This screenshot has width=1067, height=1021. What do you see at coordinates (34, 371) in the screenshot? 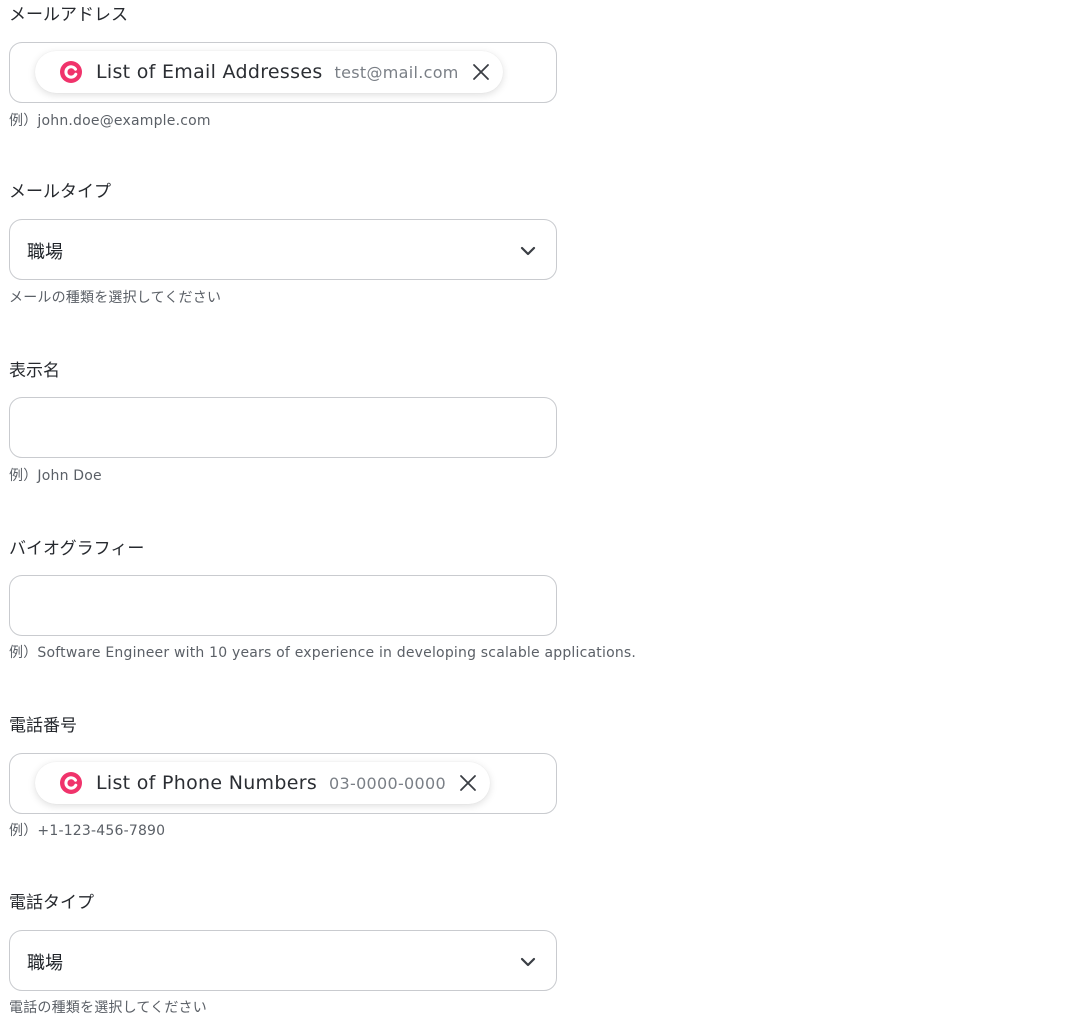
I see `display-name-label: 表示名` at bounding box center [34, 371].